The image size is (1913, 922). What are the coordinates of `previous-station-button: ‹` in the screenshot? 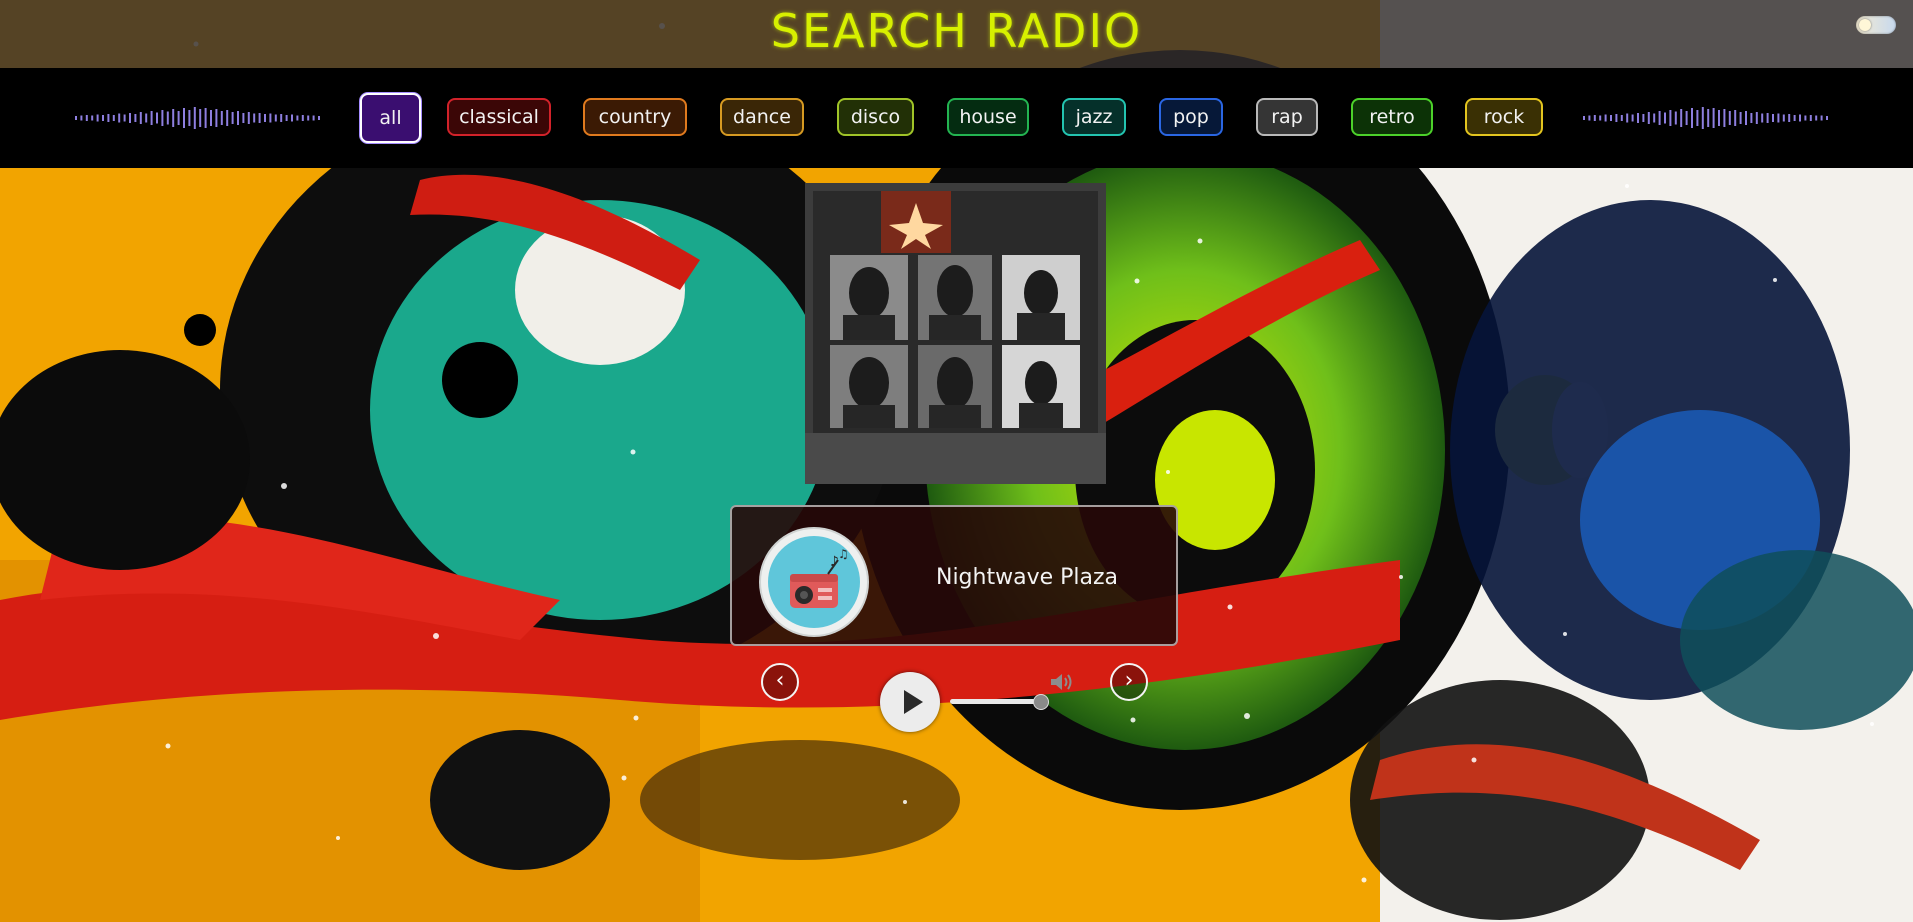 It's located at (780, 682).